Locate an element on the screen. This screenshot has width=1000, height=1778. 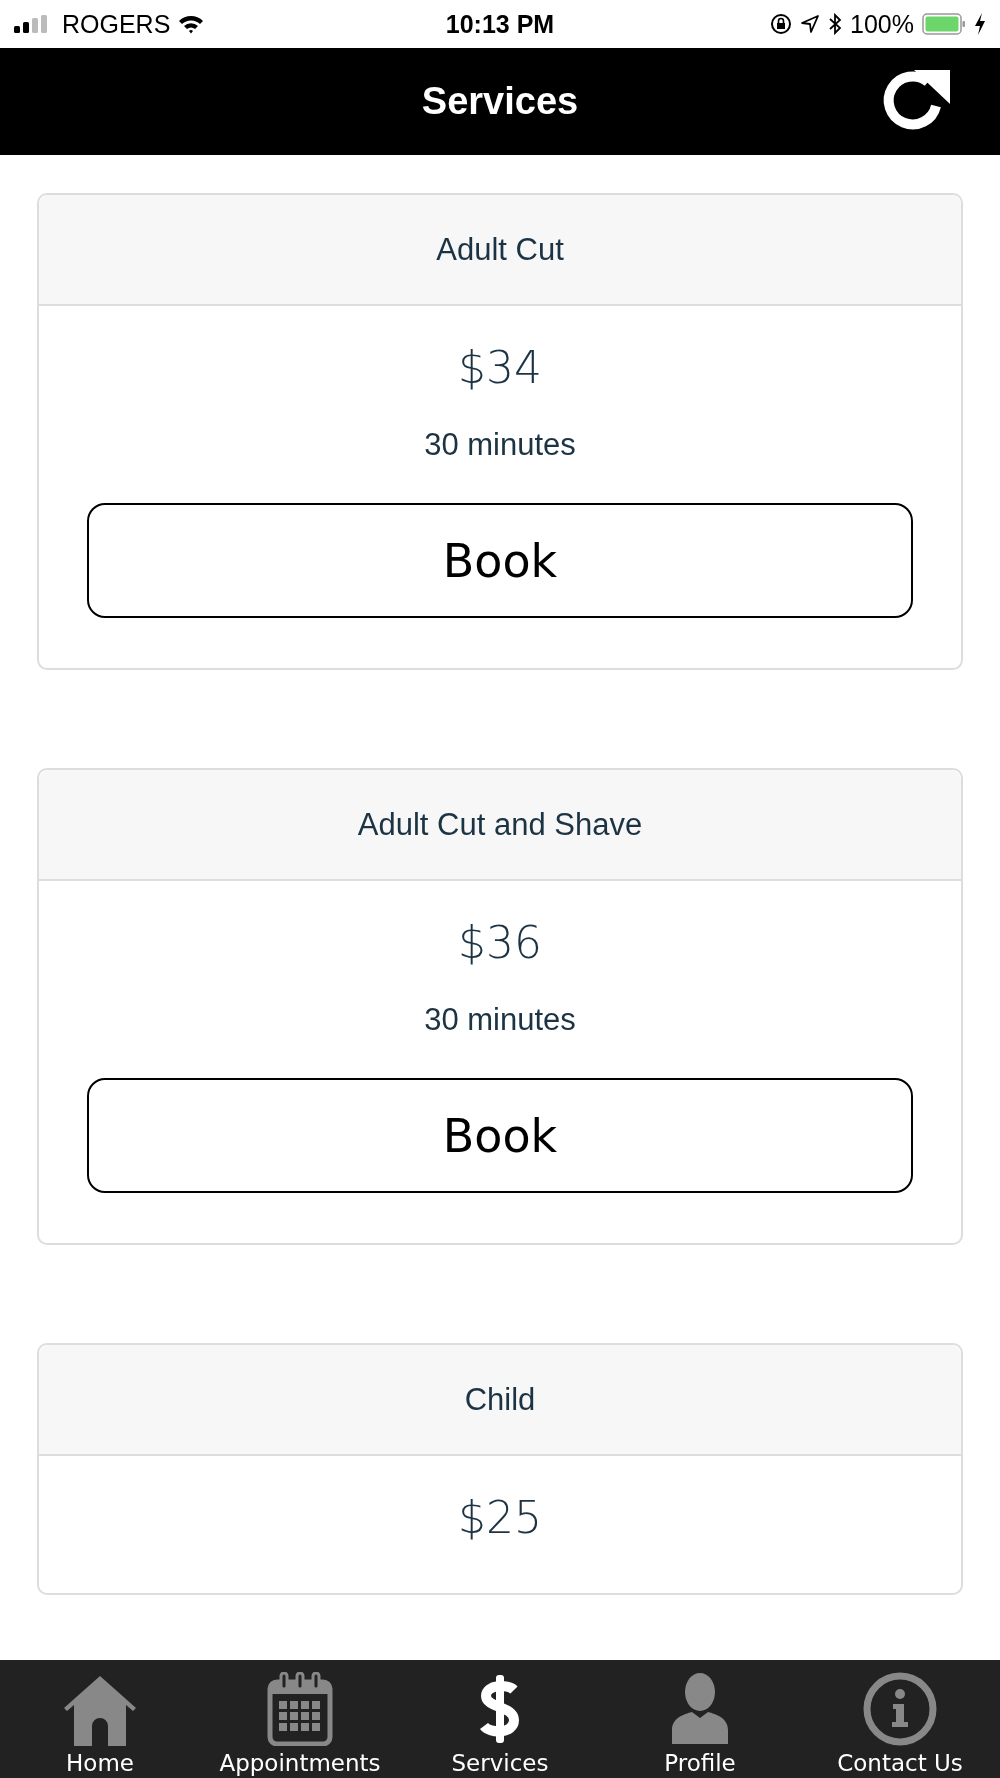
screen-title: Services is located at coordinates (500, 101).